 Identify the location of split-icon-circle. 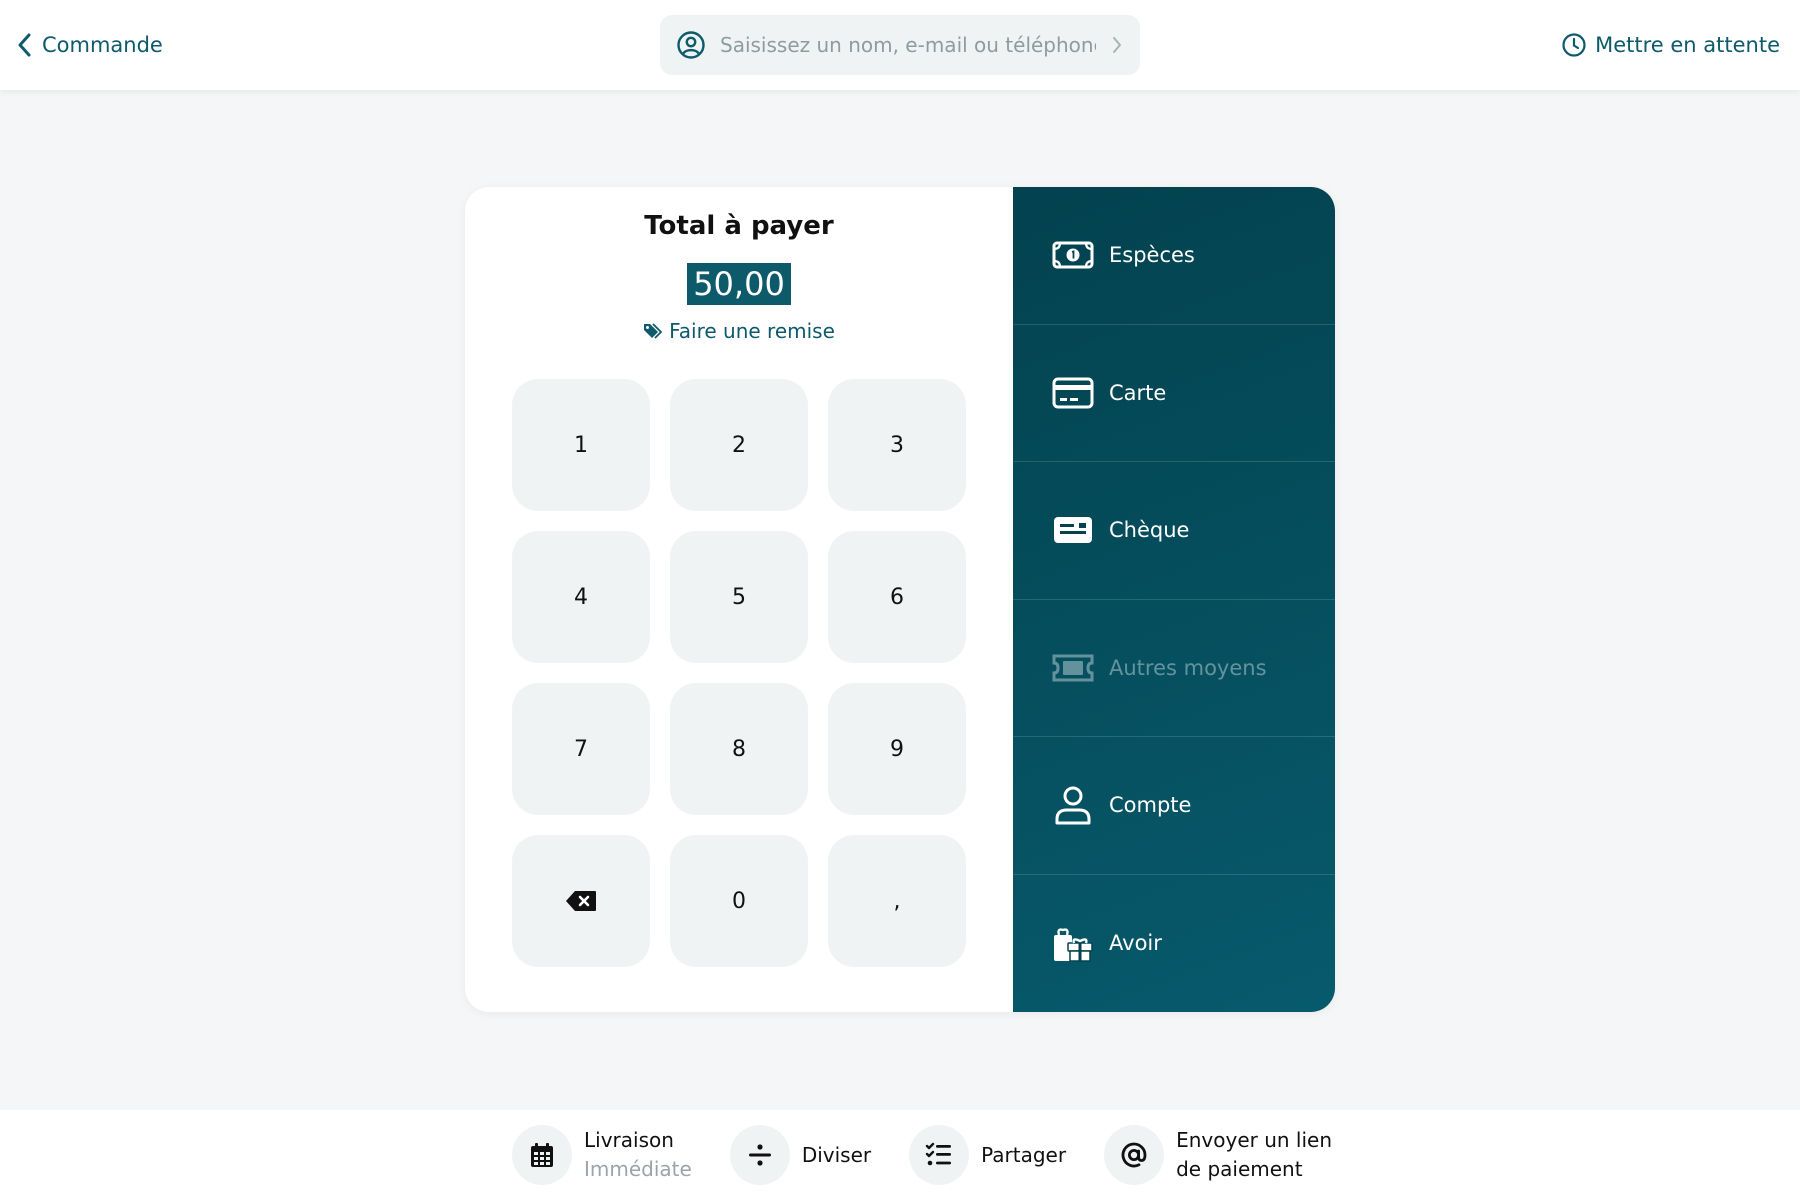
(759, 1155).